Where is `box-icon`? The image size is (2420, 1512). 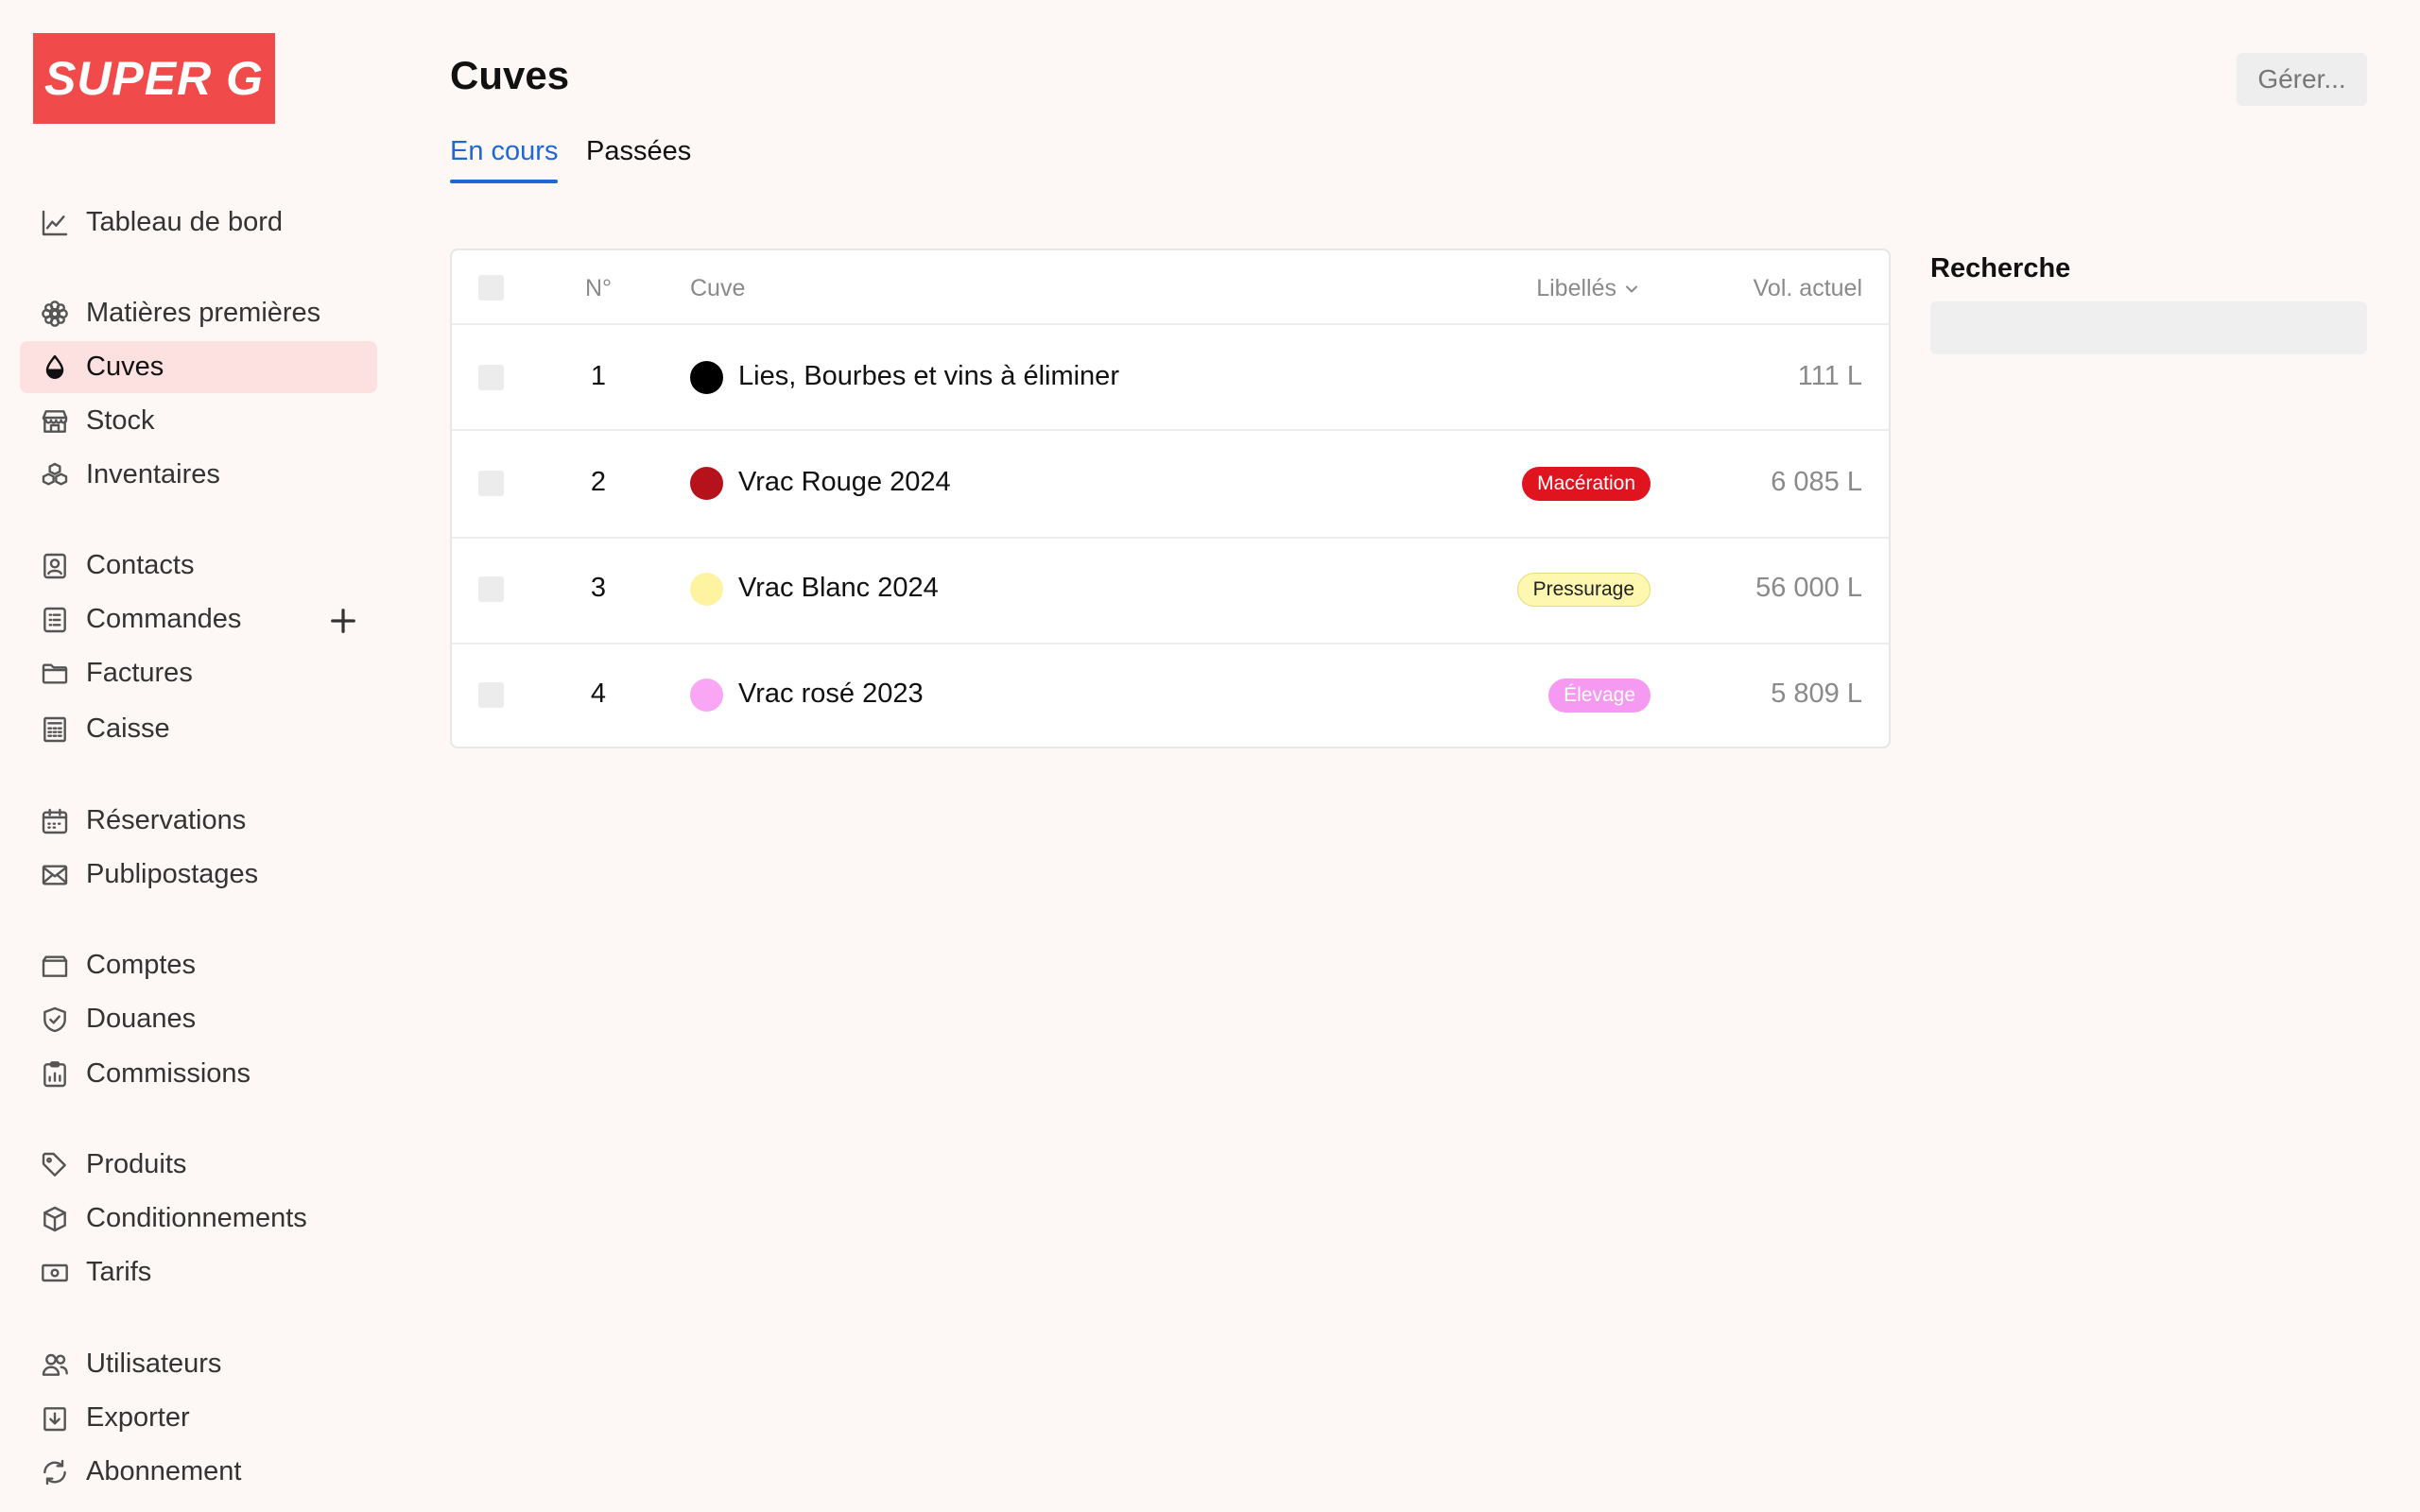 box-icon is located at coordinates (55, 1219).